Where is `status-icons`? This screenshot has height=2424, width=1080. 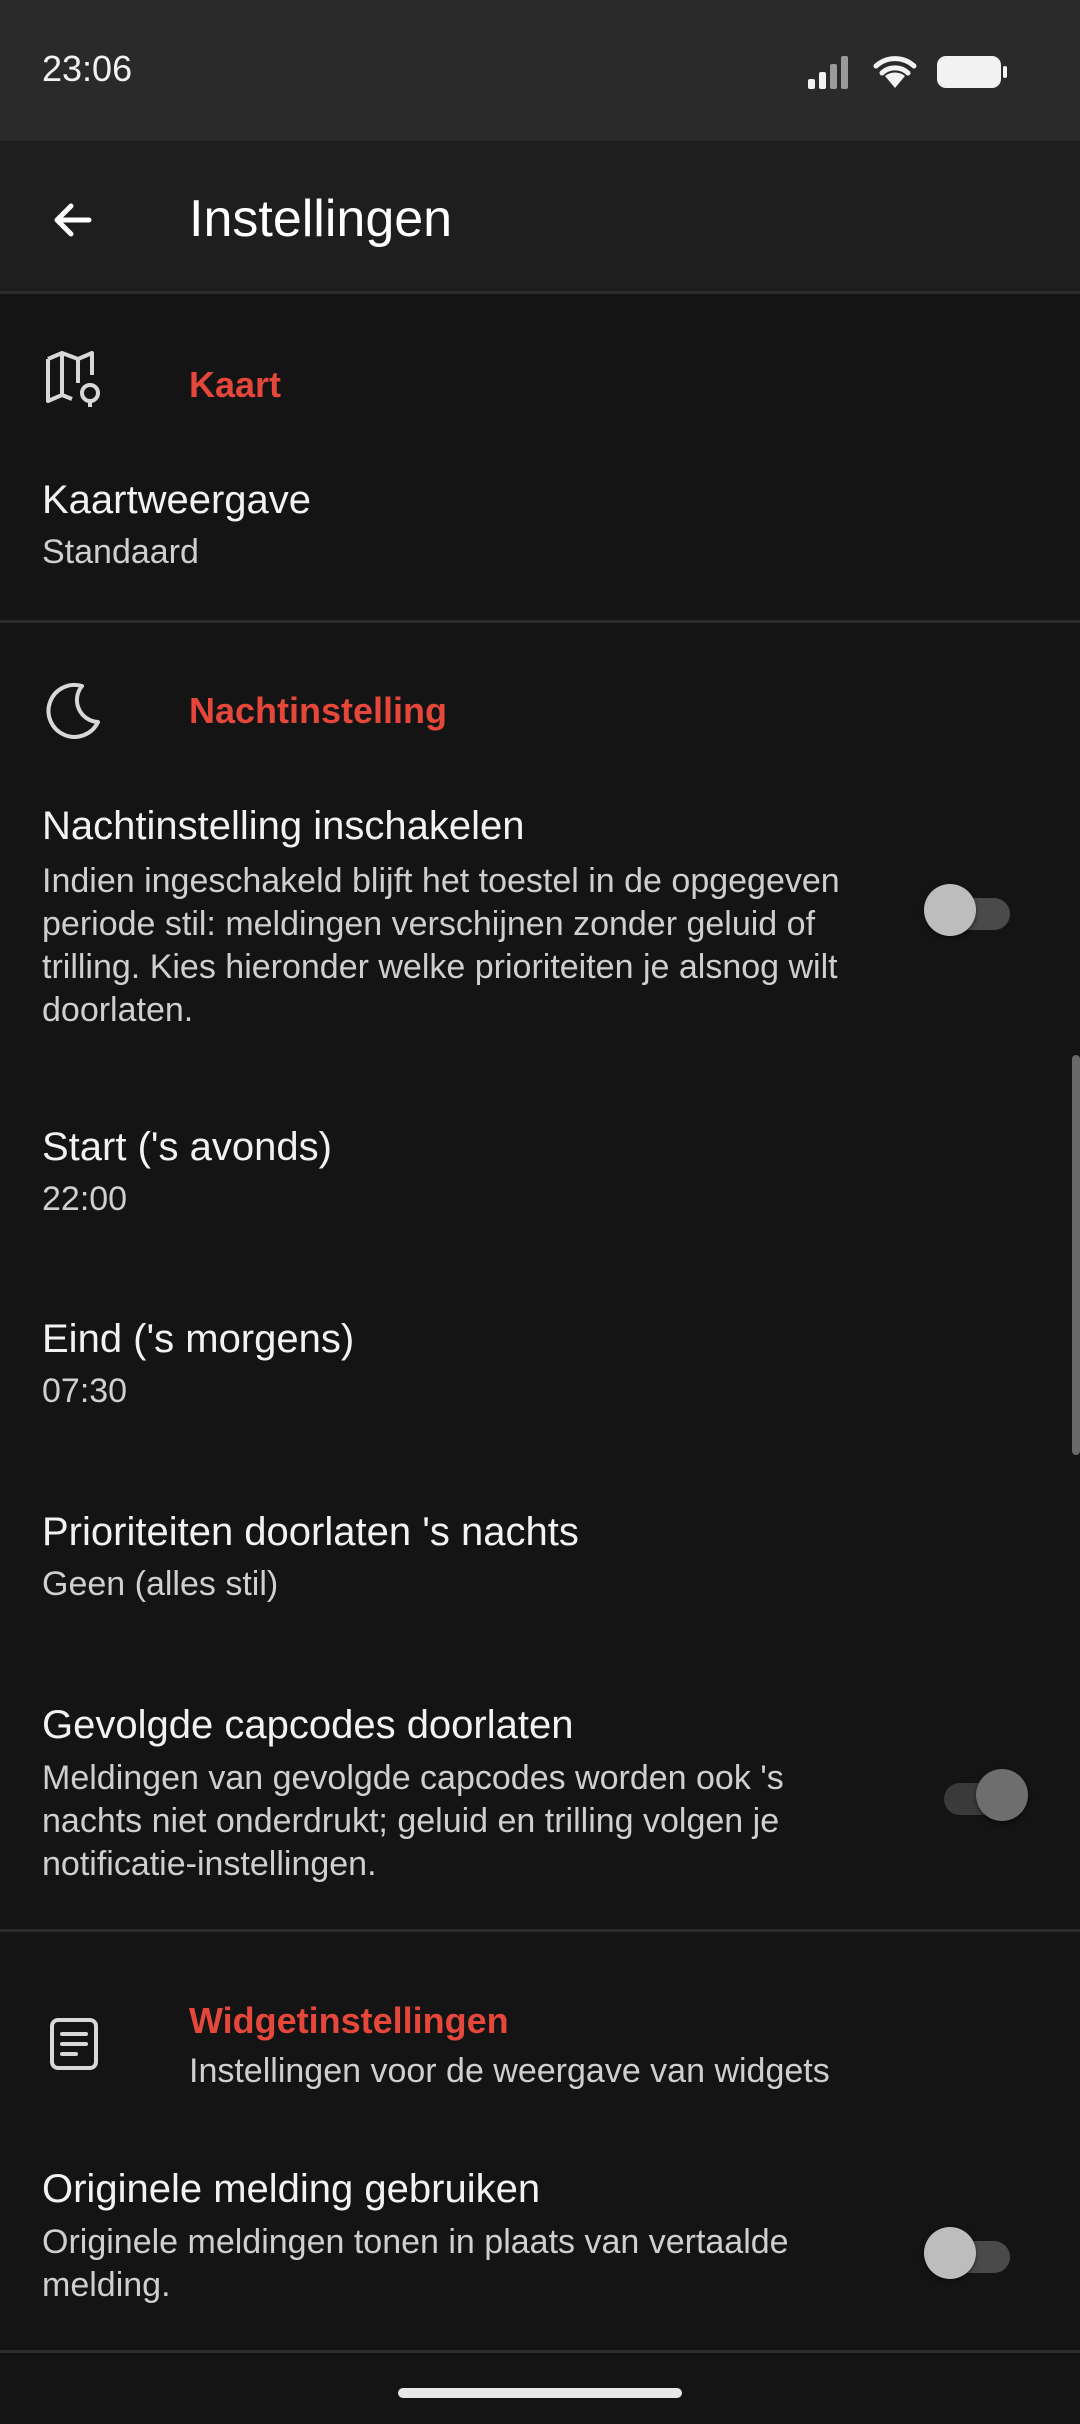
status-icons is located at coordinates (907, 72).